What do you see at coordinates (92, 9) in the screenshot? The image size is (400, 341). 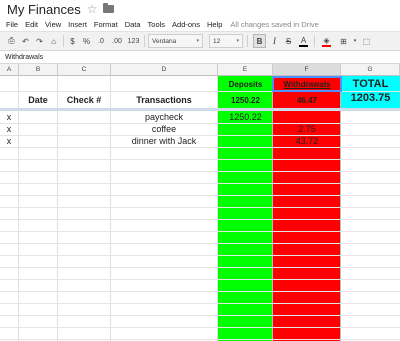 I see `star-icon: ☆` at bounding box center [92, 9].